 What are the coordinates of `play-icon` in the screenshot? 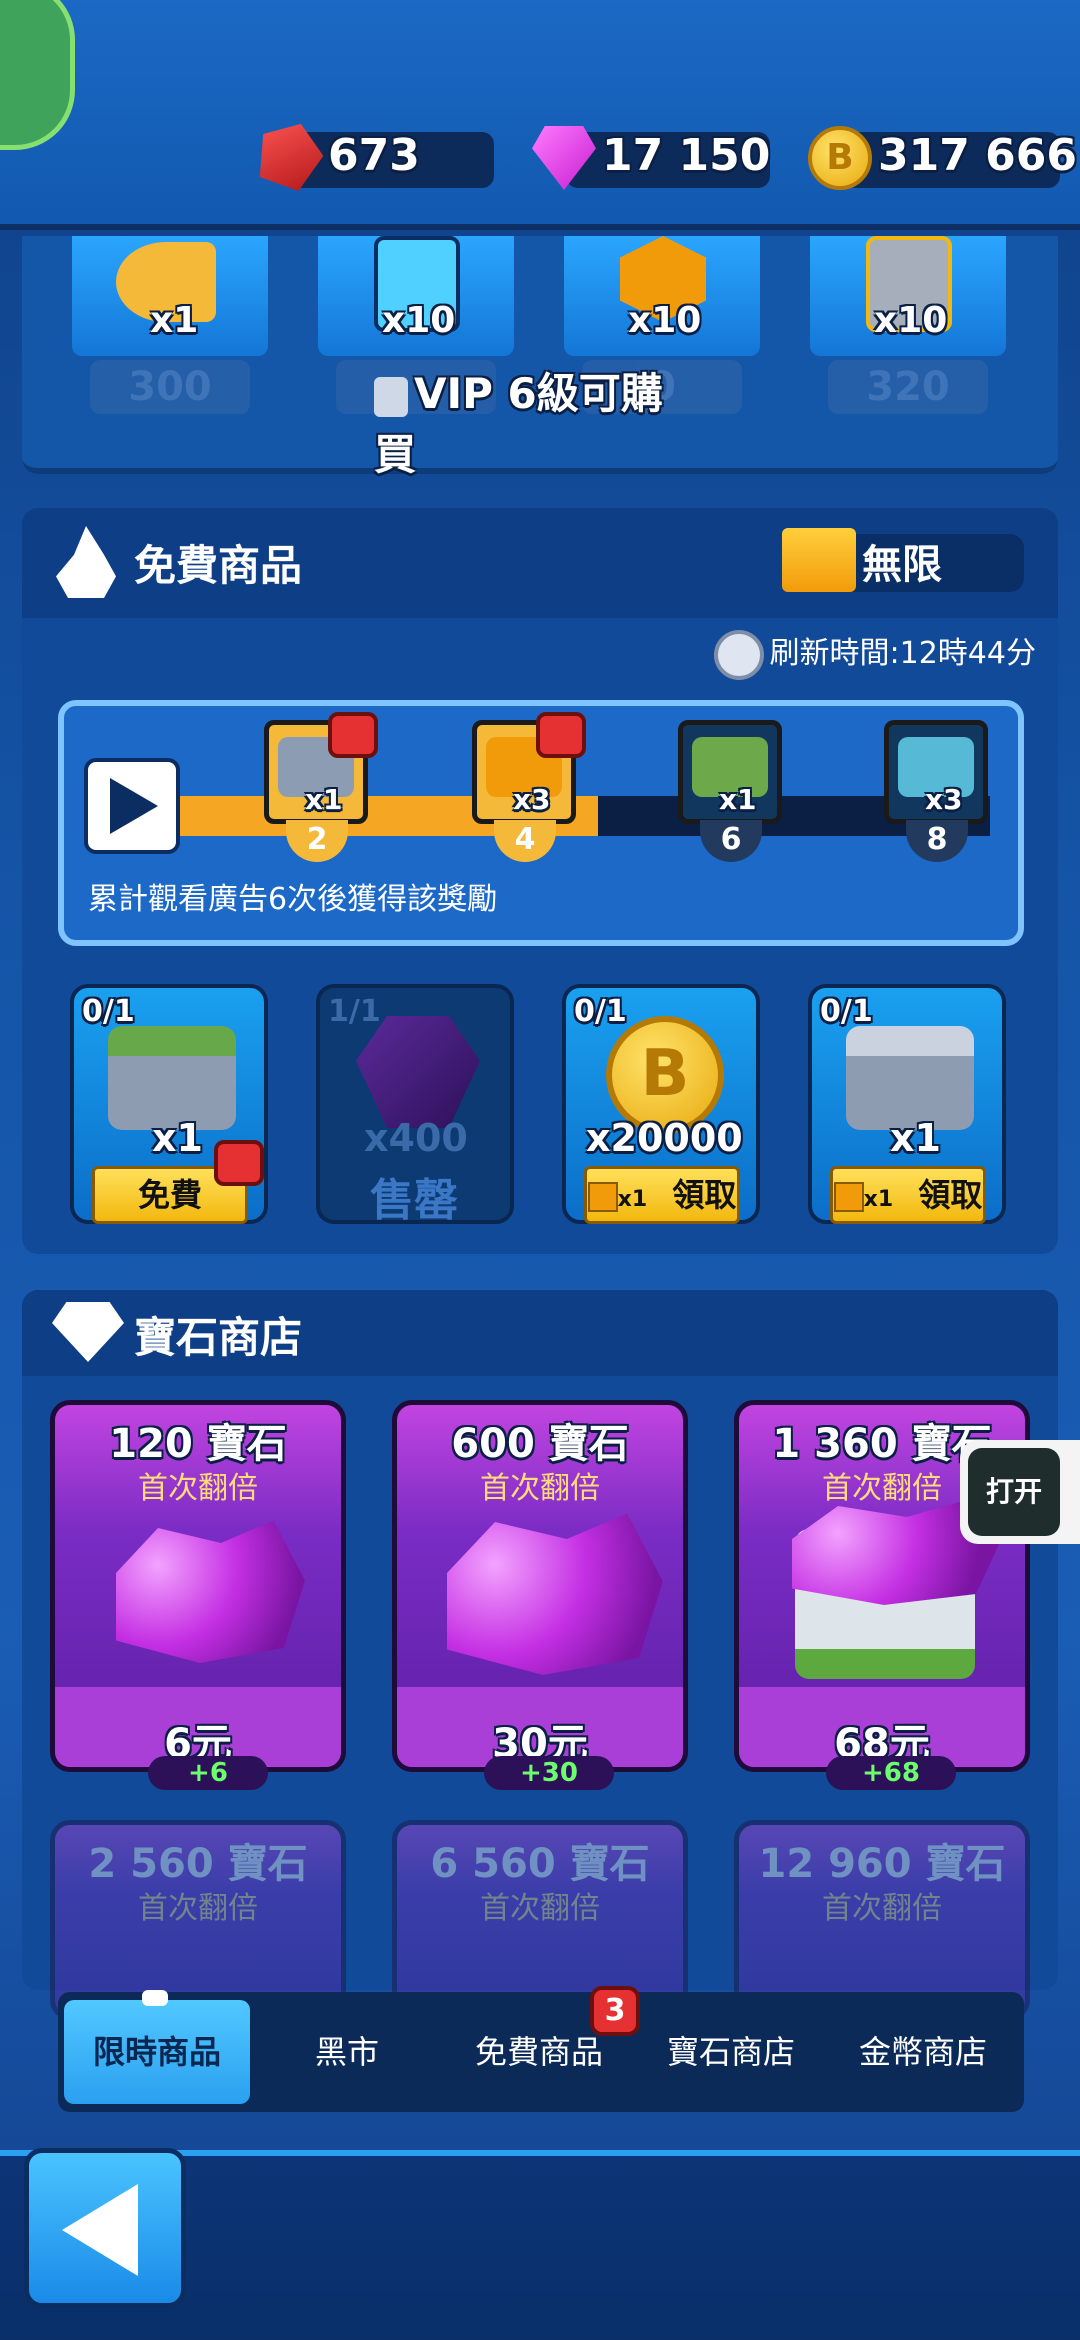 It's located at (134, 806).